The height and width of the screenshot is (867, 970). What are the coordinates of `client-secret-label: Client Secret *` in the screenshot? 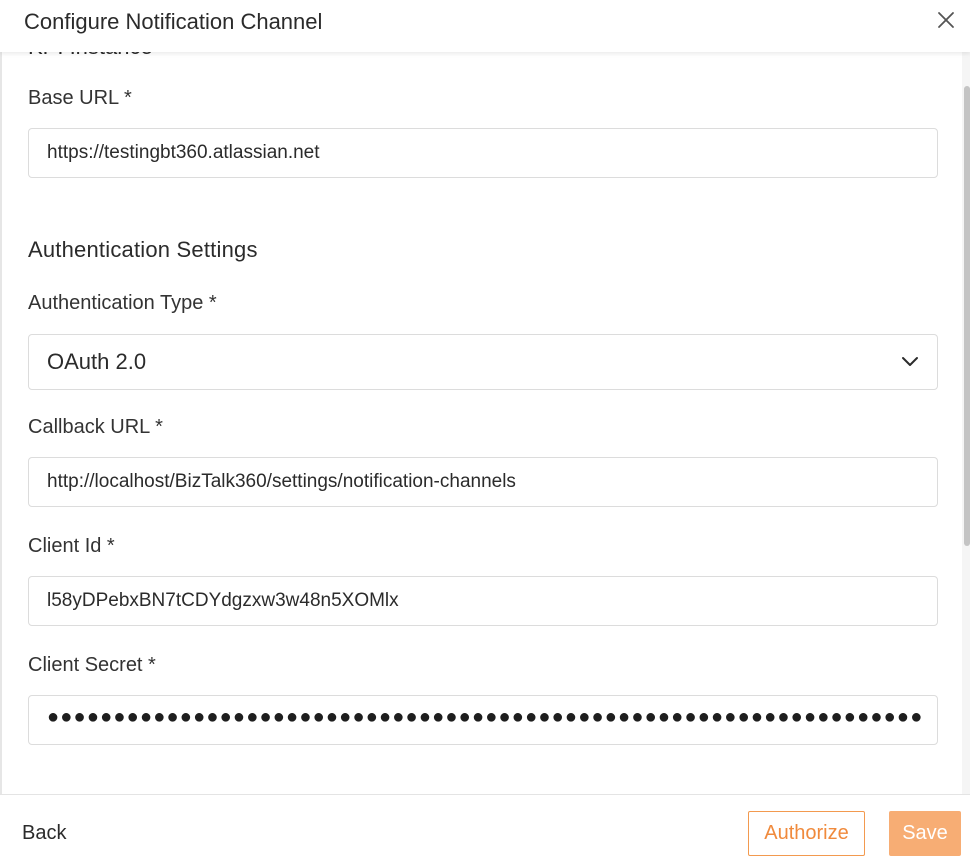 It's located at (92, 665).